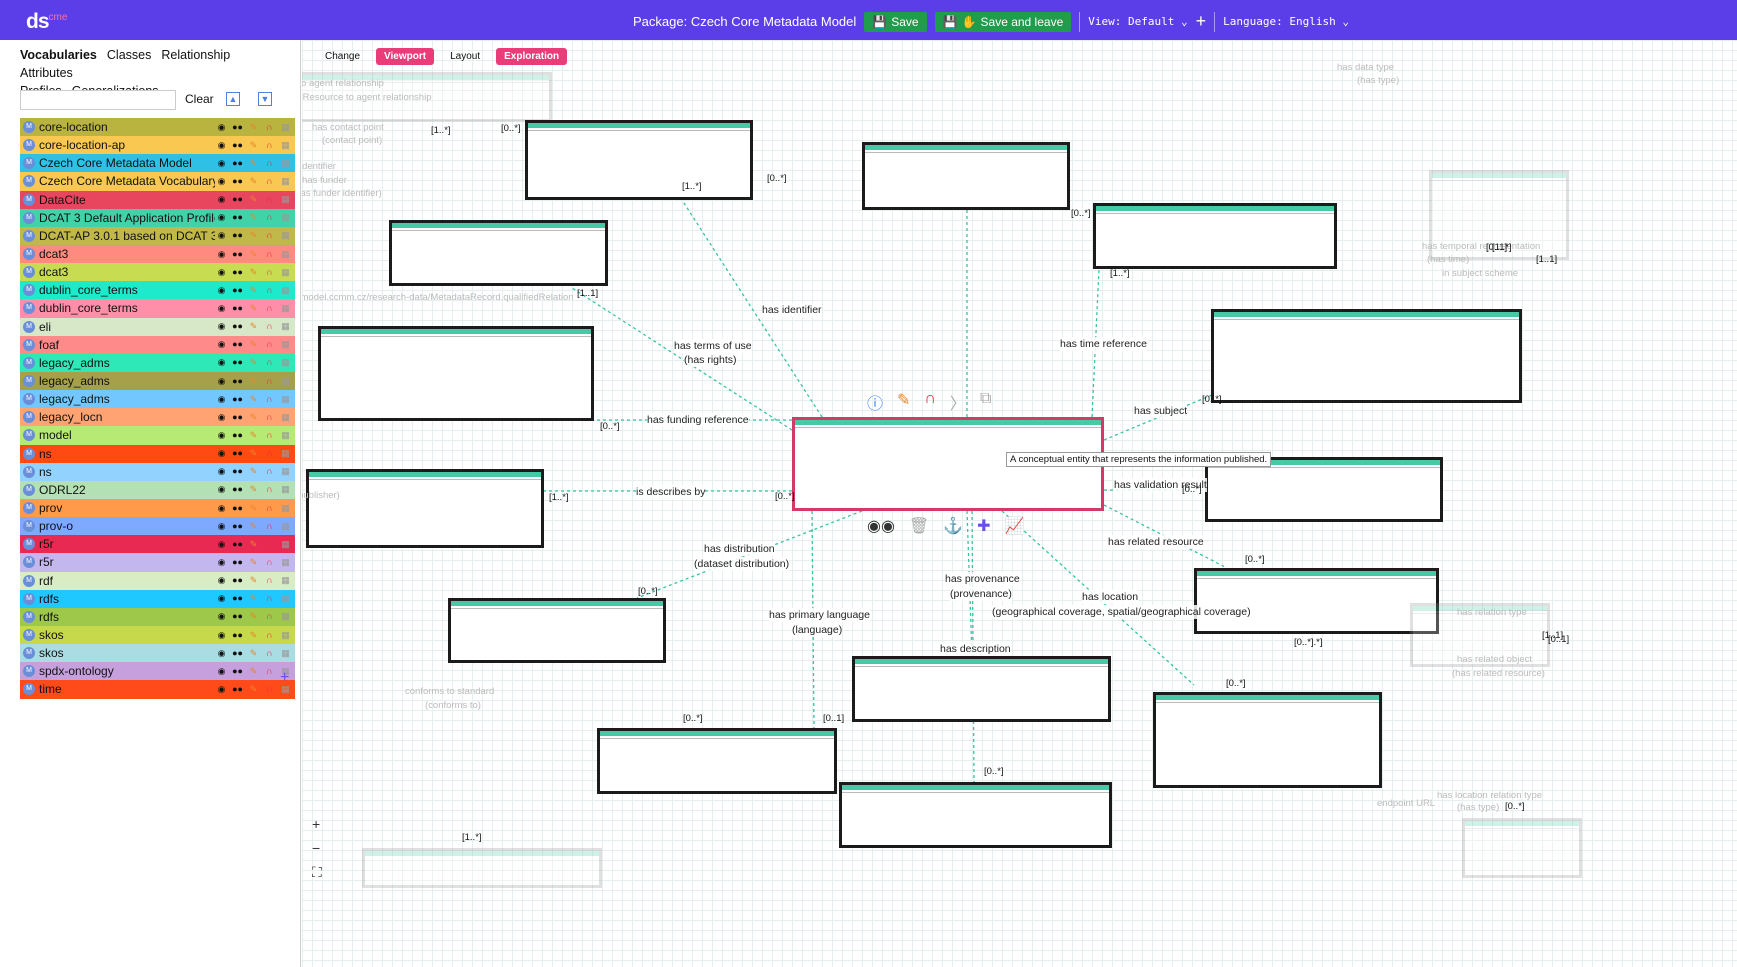 This screenshot has width=1737, height=967. Describe the element at coordinates (157, 199) in the screenshot. I see `vocabulary-item: M DataCite ◉ ●● ✎ ∩ ▦` at that location.